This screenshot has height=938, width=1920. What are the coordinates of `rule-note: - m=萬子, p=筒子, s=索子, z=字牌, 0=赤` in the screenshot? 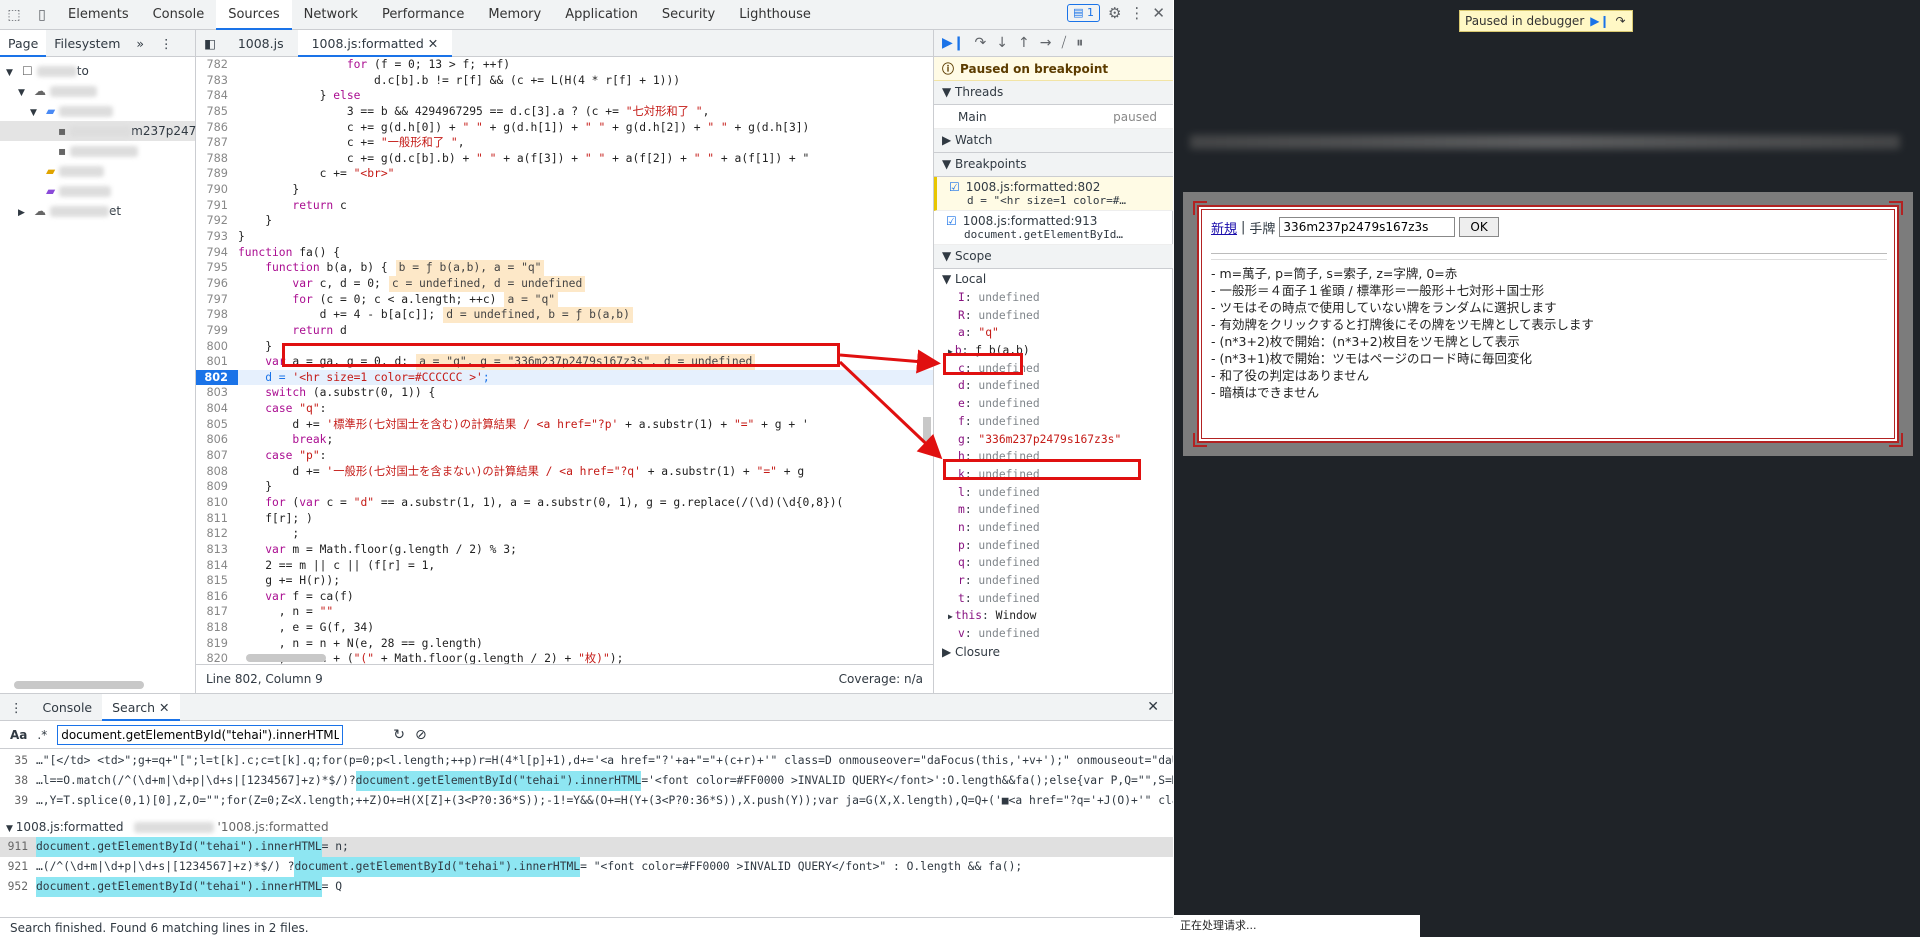 It's located at (1334, 273).